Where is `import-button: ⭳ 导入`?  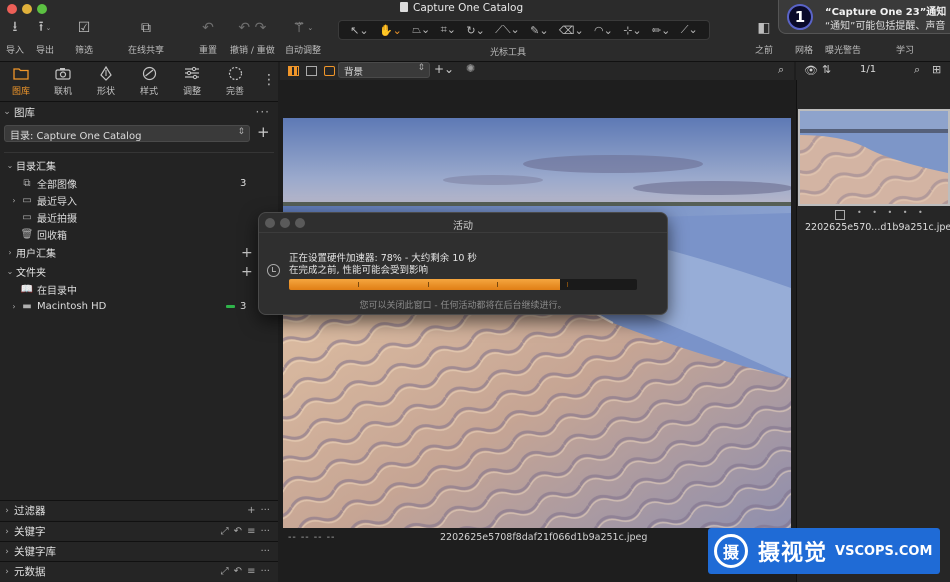 import-button: ⭳ 导入 is located at coordinates (15, 37).